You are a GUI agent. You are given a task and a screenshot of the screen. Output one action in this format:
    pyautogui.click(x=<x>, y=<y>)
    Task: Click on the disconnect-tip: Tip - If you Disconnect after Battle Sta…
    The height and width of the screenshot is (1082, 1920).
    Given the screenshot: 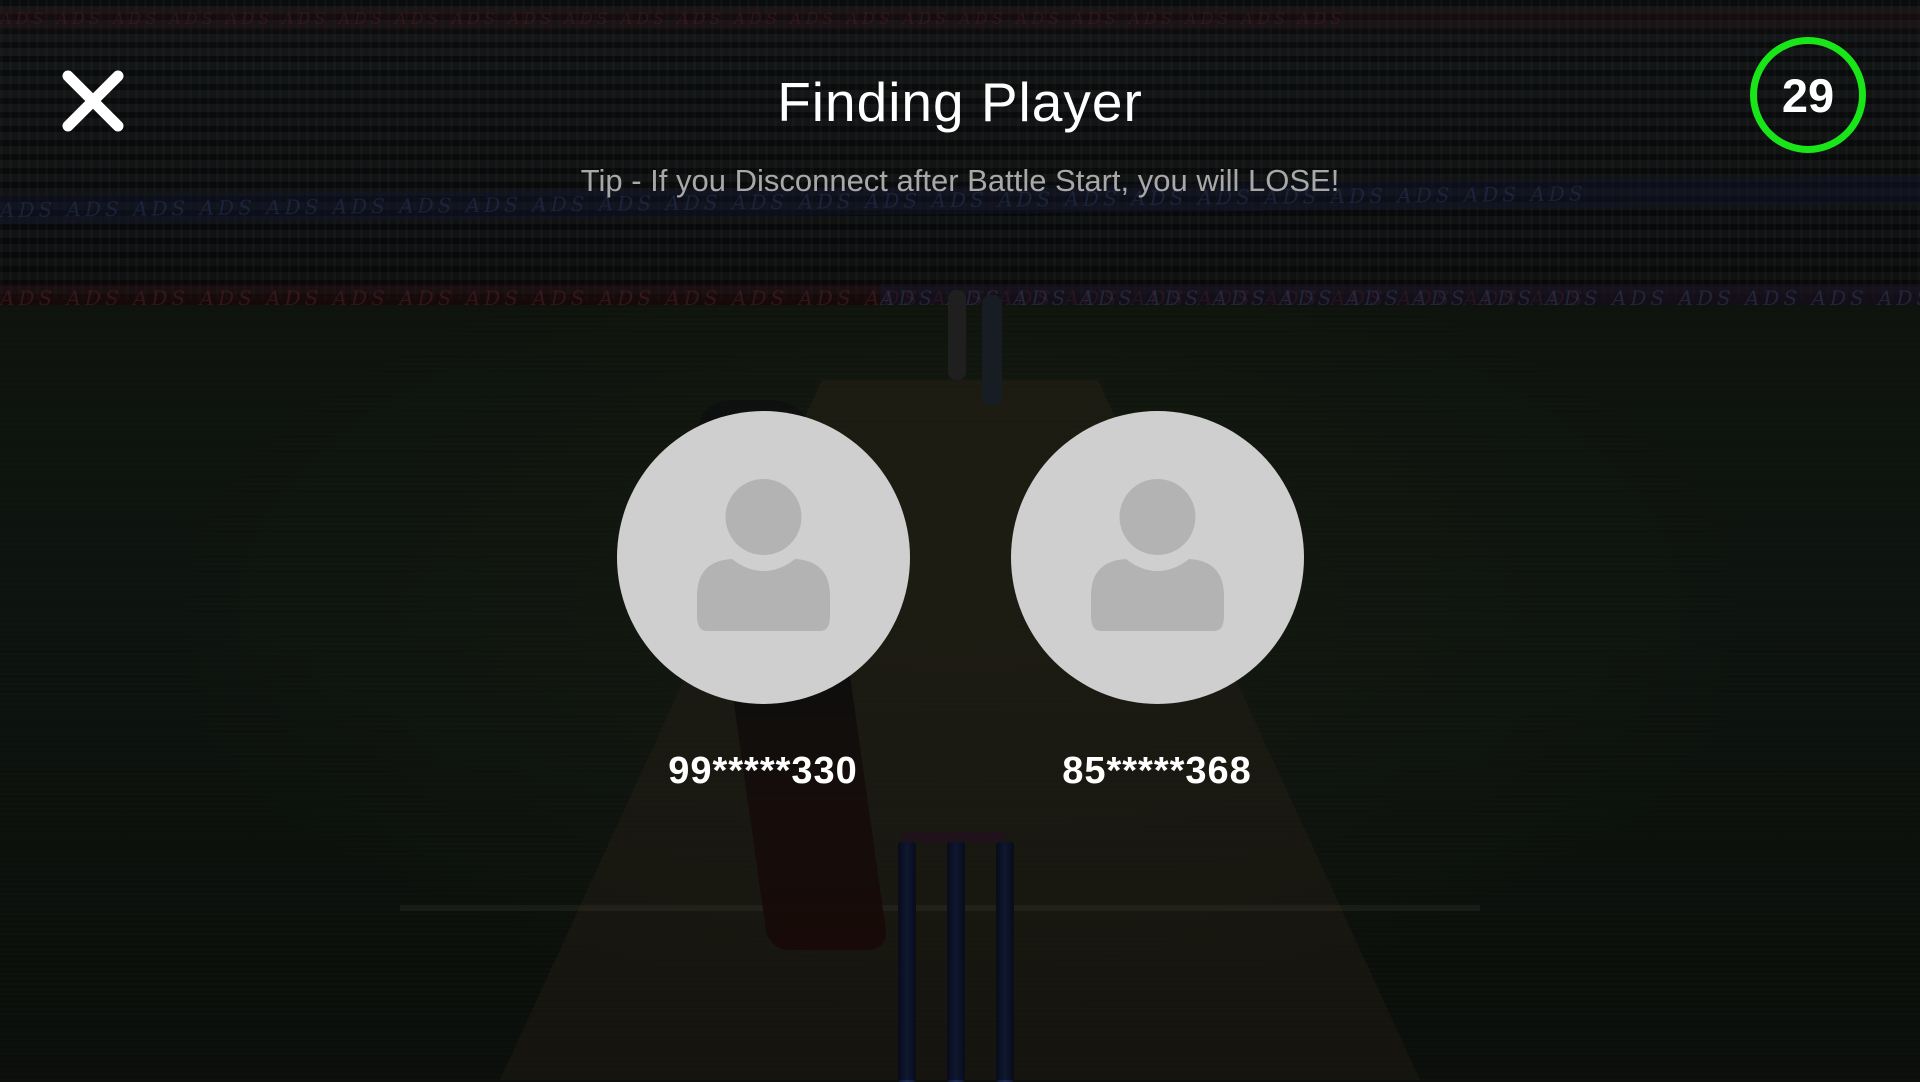 What is the action you would take?
    pyautogui.click(x=960, y=180)
    